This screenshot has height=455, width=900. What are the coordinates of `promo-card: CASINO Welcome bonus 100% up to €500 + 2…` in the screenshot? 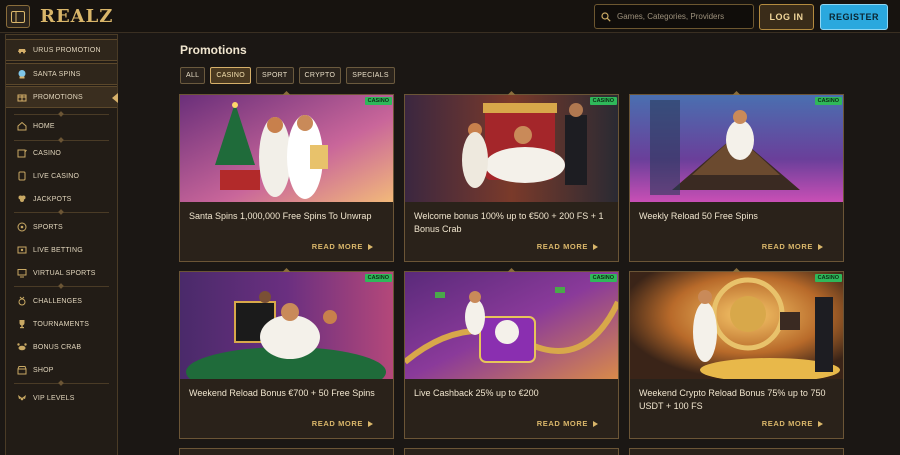 It's located at (511, 176).